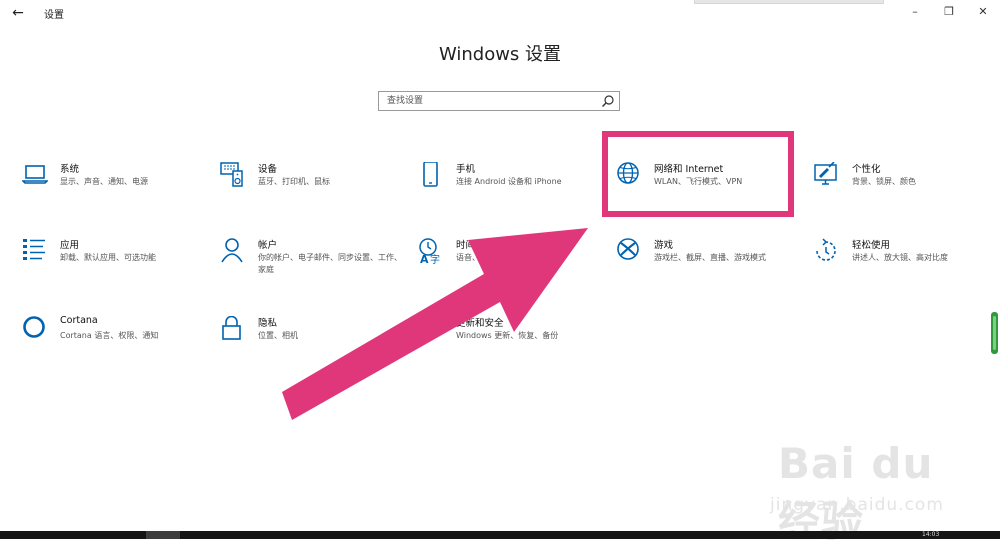 Image resolution: width=1000 pixels, height=549 pixels. What do you see at coordinates (70, 245) in the screenshot?
I see `category-title: 应用` at bounding box center [70, 245].